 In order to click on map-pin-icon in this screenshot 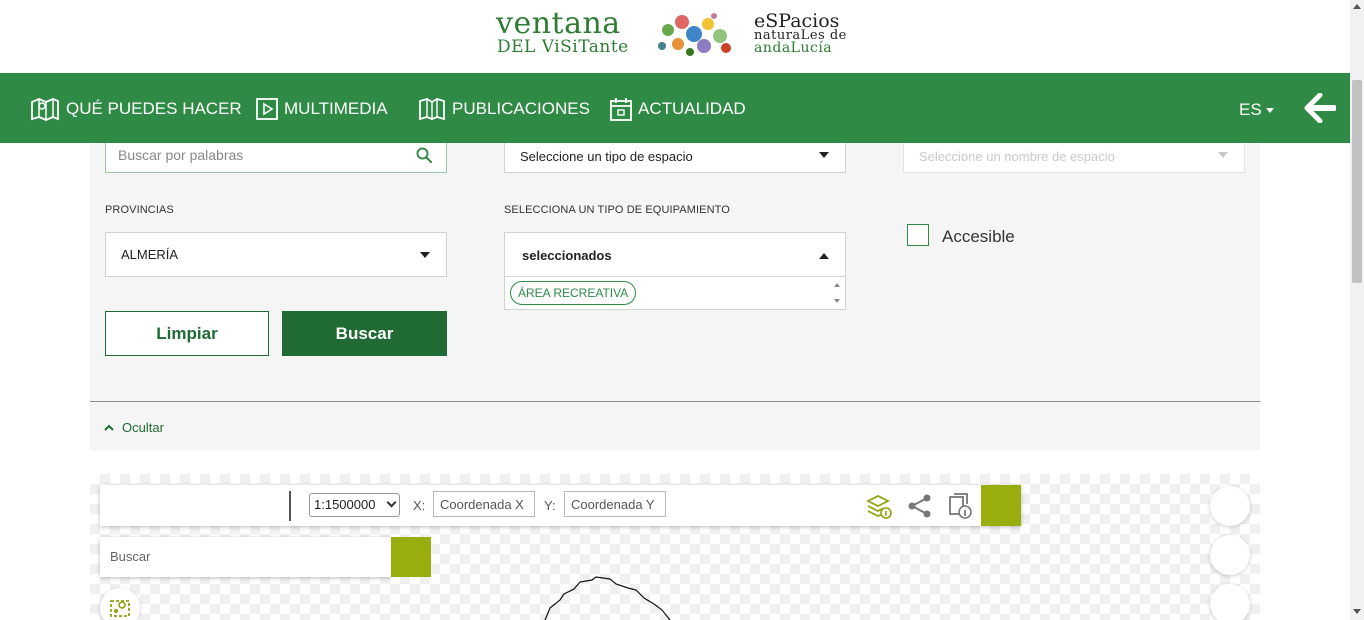, I will do `click(120, 608)`.